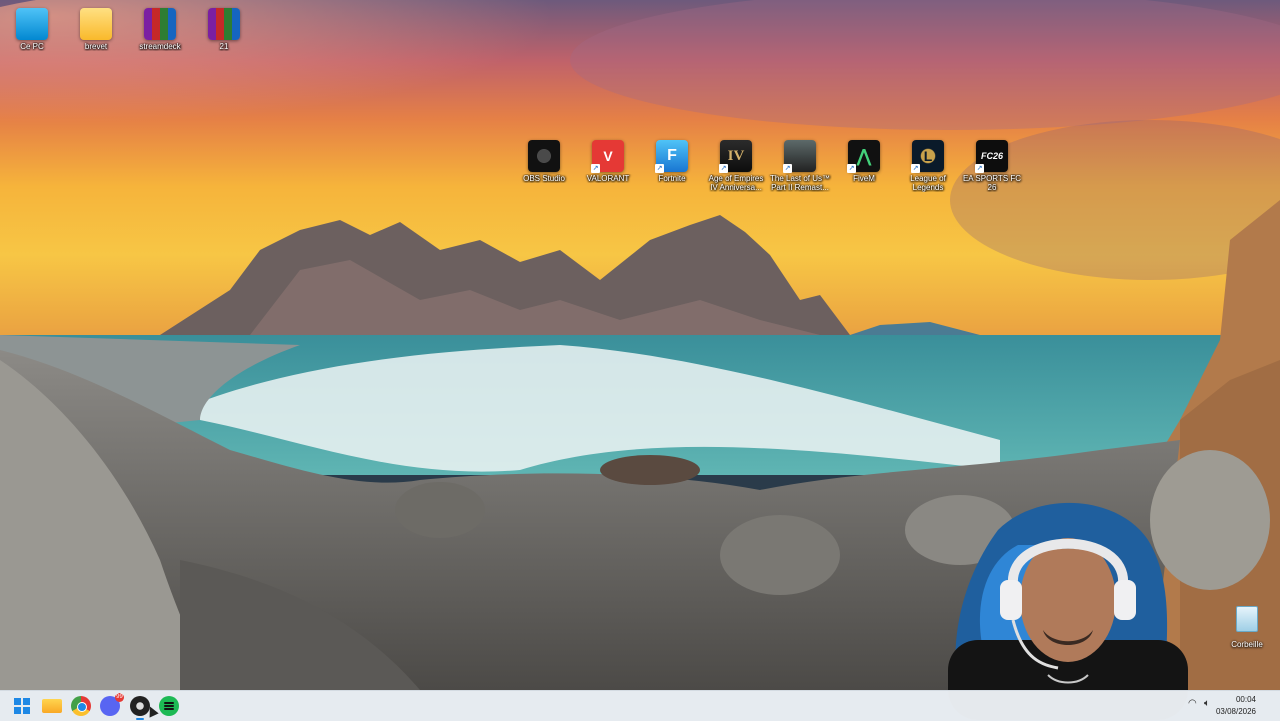 This screenshot has width=1280, height=721. I want to click on desktop-icon-fortnite: F ↗ Fortnite, so click(672, 158).